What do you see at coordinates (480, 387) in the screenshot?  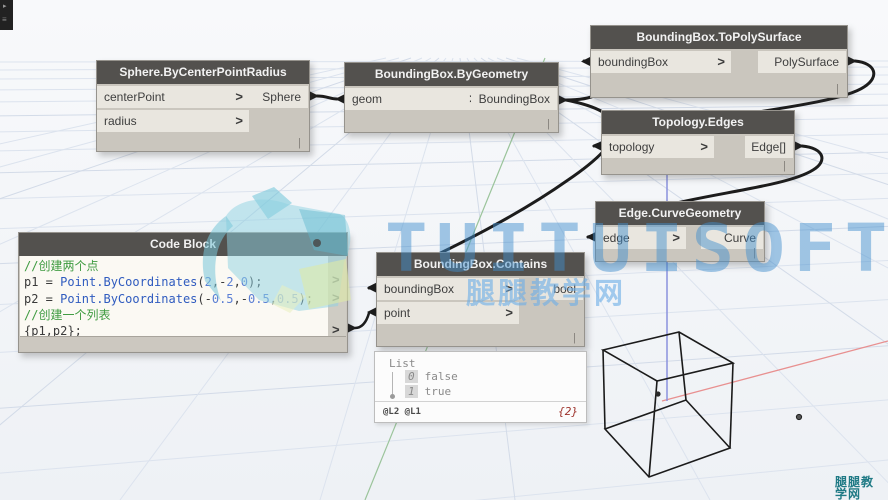 I see `output-preview-bubble: List 0 false 1 true @L2 @L1 {2}` at bounding box center [480, 387].